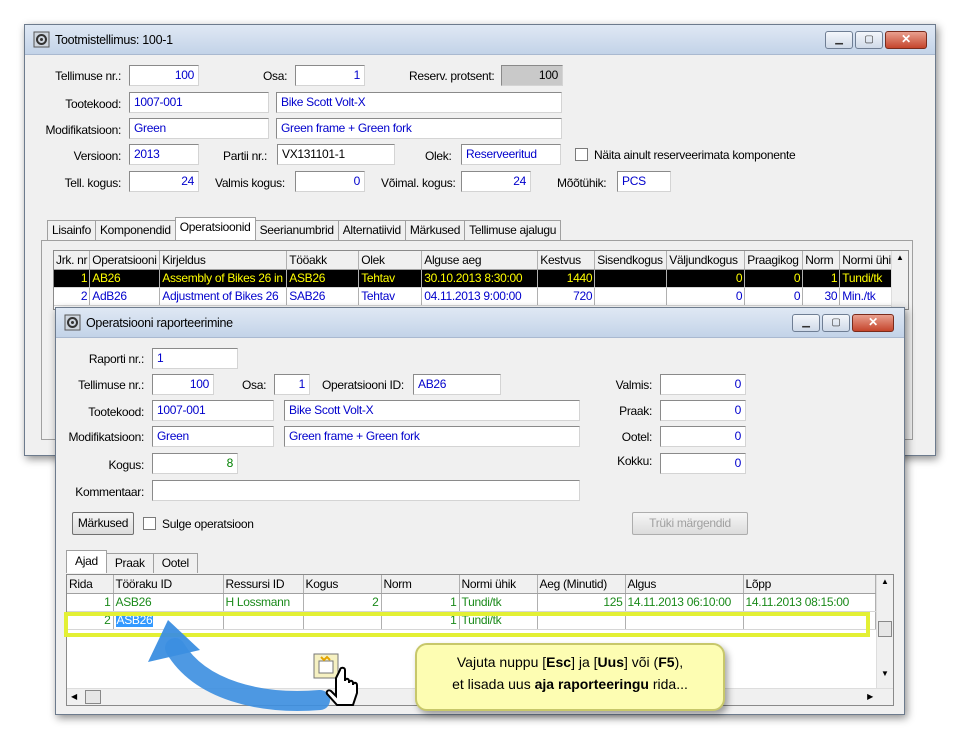 Image resolution: width=960 pixels, height=739 pixels. What do you see at coordinates (457, 384) in the screenshot?
I see `op-id-field: AB26` at bounding box center [457, 384].